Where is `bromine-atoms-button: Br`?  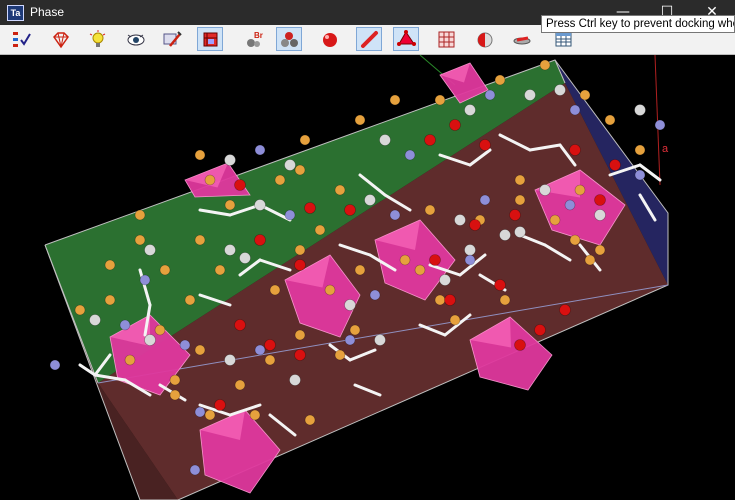
bromine-atoms-button: Br is located at coordinates (254, 39).